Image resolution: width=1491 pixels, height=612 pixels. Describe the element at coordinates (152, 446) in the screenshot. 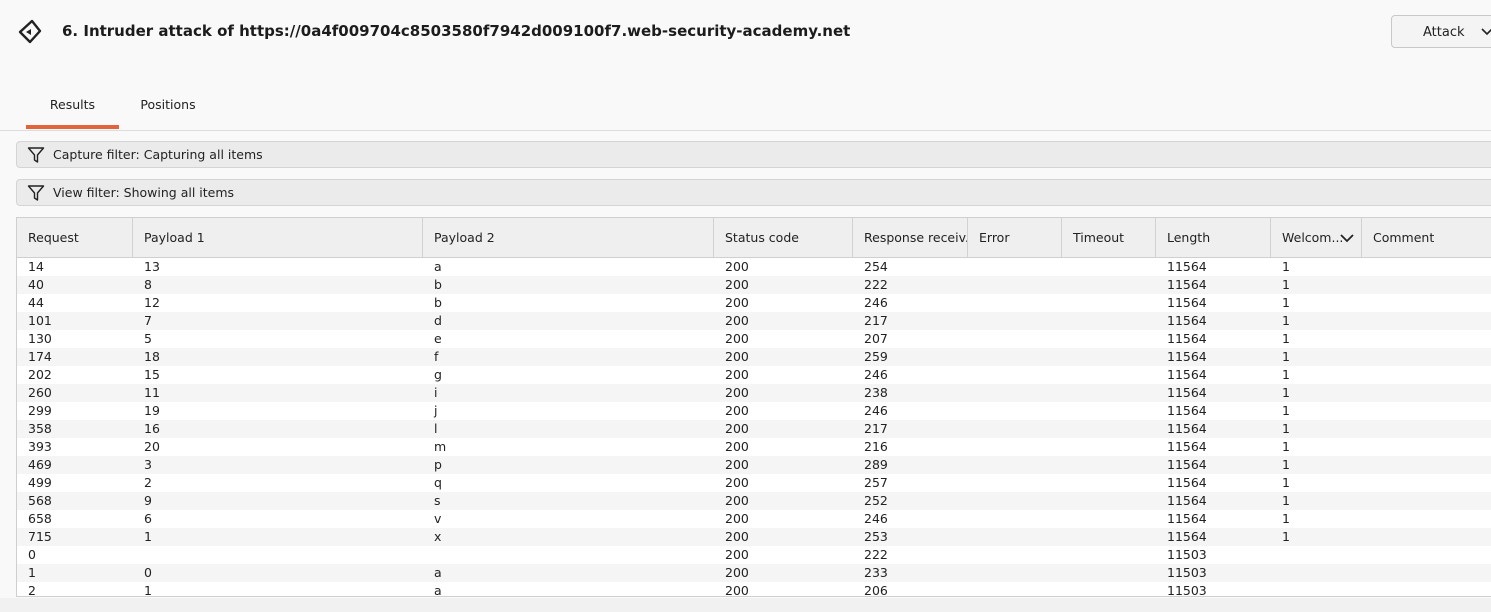

I see `cell-payload-1: 20` at that location.